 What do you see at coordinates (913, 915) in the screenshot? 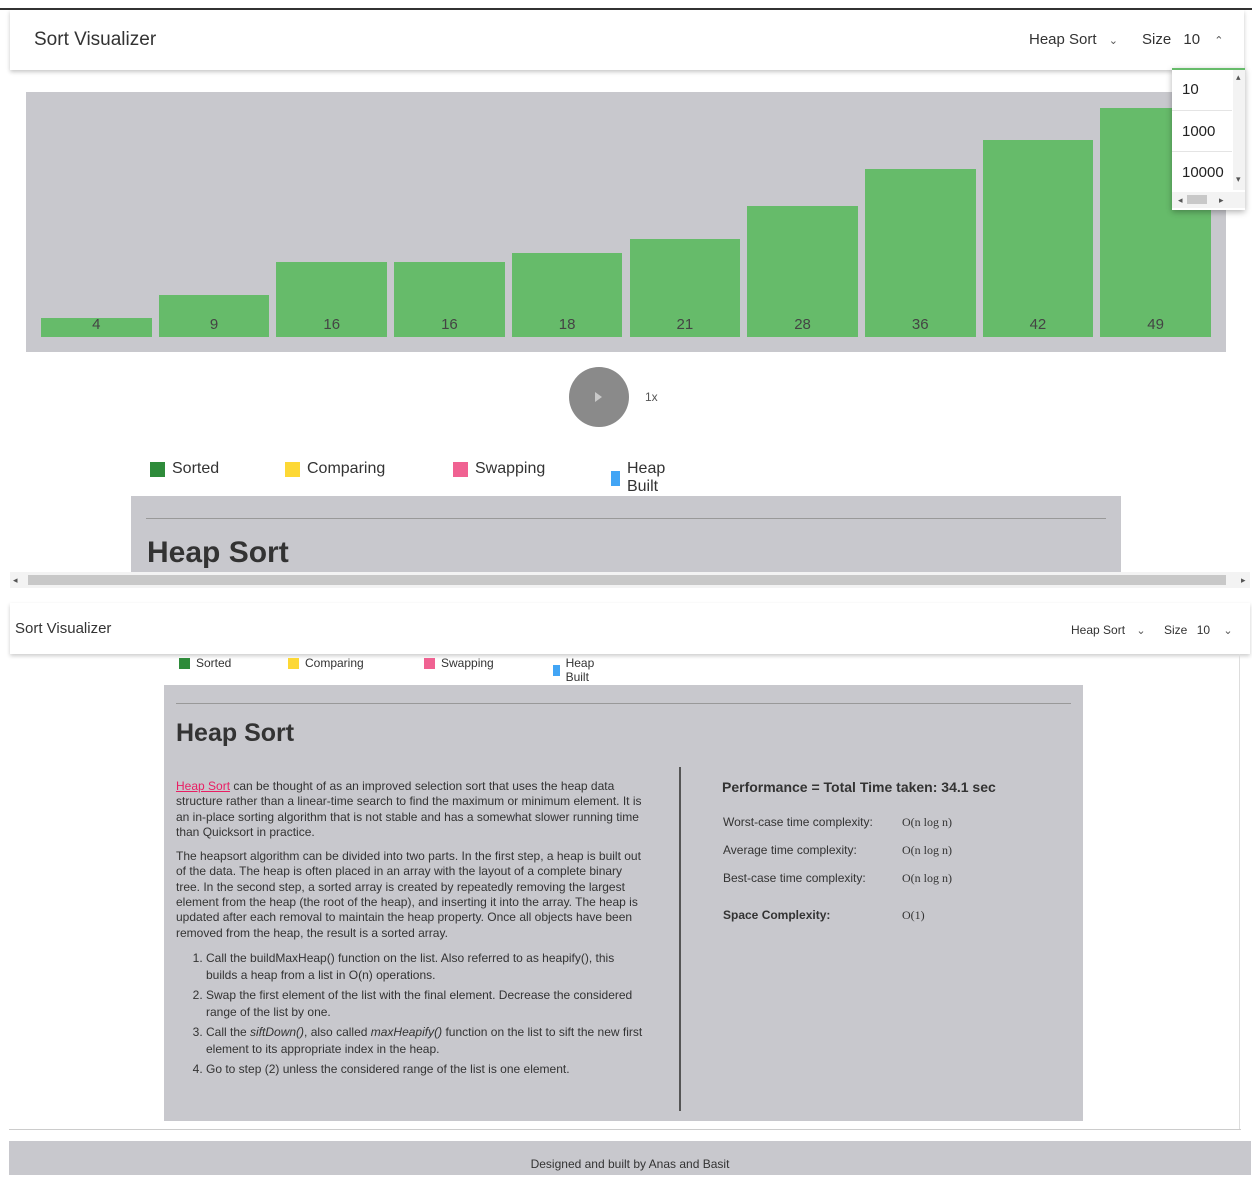
I see `space-complexity-value: O(1)` at bounding box center [913, 915].